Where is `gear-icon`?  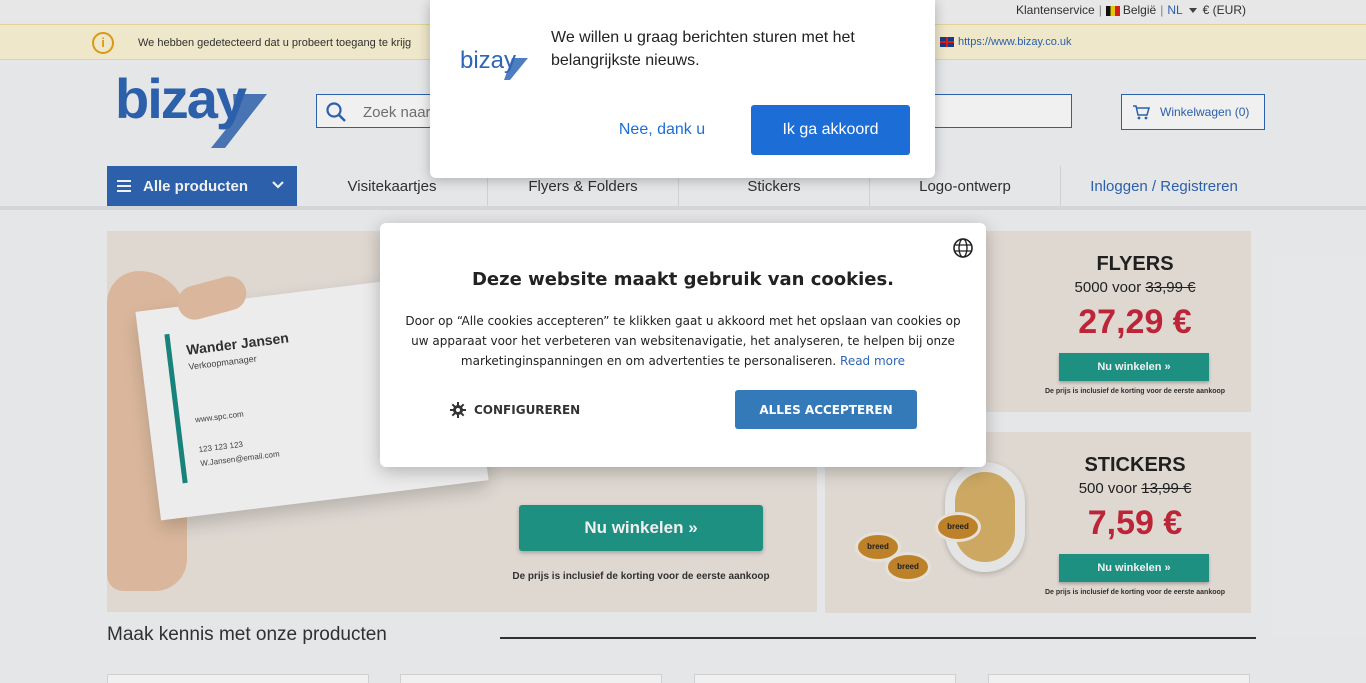 gear-icon is located at coordinates (458, 410).